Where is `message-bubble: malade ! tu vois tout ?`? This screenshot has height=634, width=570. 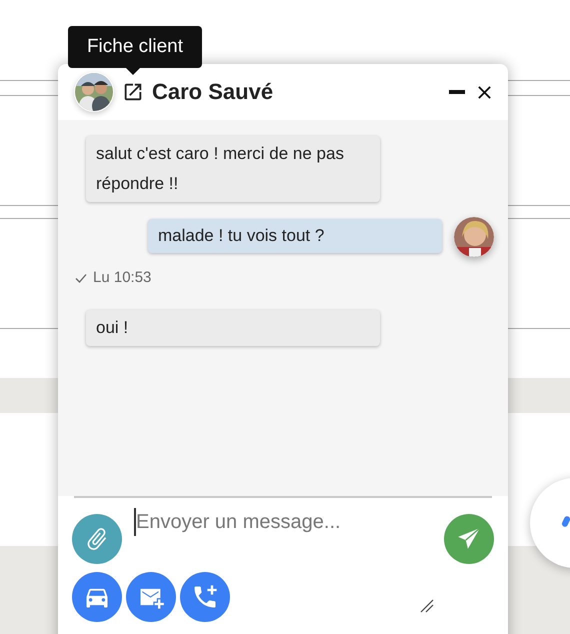
message-bubble: malade ! tu vois tout ? is located at coordinates (295, 236).